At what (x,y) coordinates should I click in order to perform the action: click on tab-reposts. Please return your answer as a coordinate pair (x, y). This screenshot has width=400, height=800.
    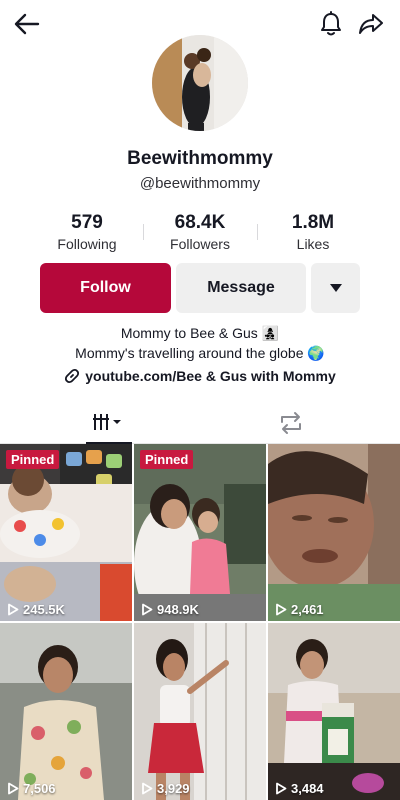
    Looking at the image, I should click on (291, 423).